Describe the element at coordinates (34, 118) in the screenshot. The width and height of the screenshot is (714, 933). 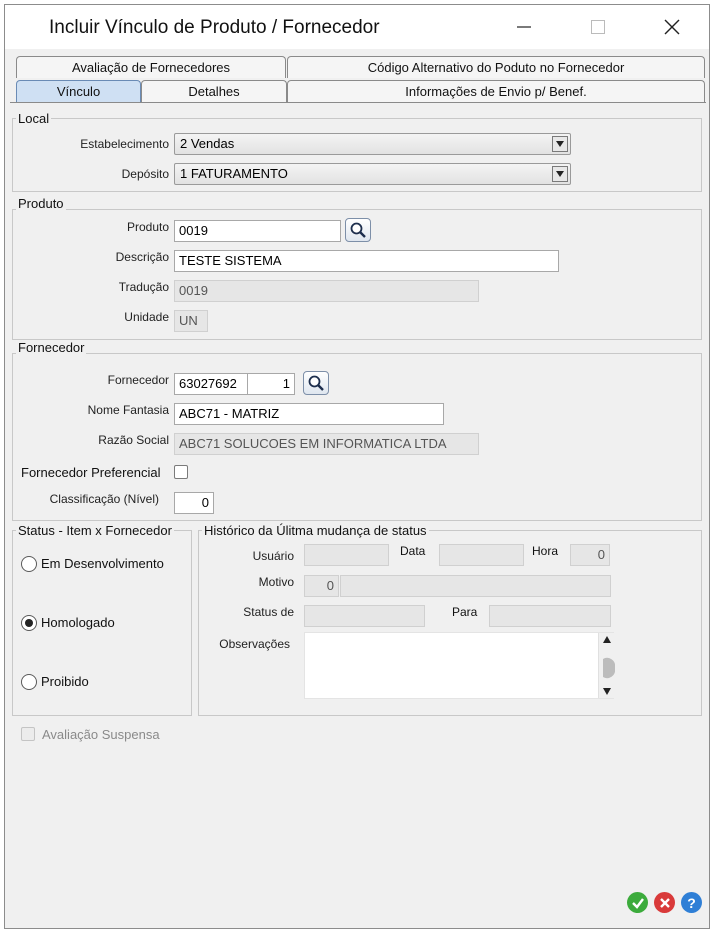
I see `local-group-title: Local` at that location.